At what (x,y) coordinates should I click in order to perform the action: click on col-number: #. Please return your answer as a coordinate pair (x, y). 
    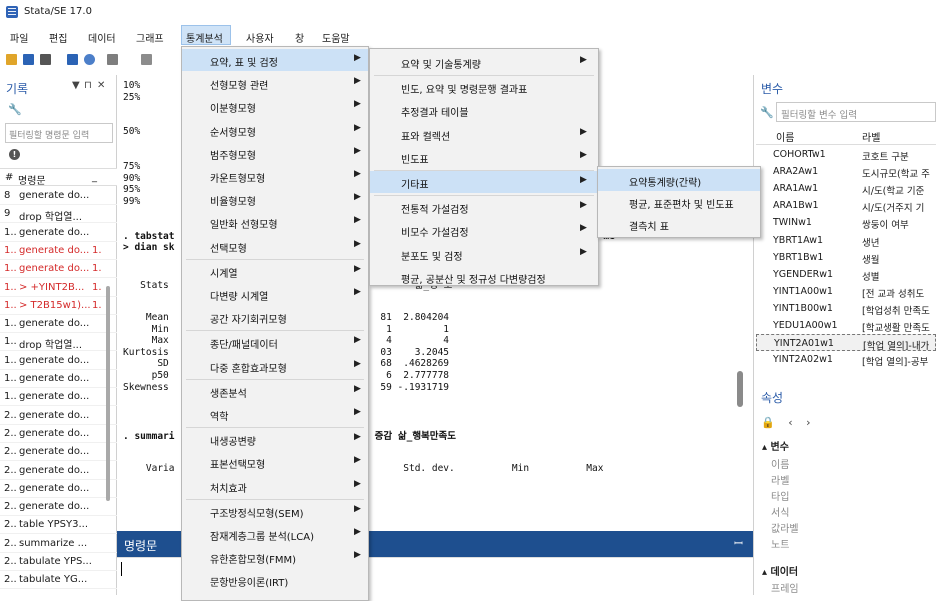
    Looking at the image, I should click on (9, 177).